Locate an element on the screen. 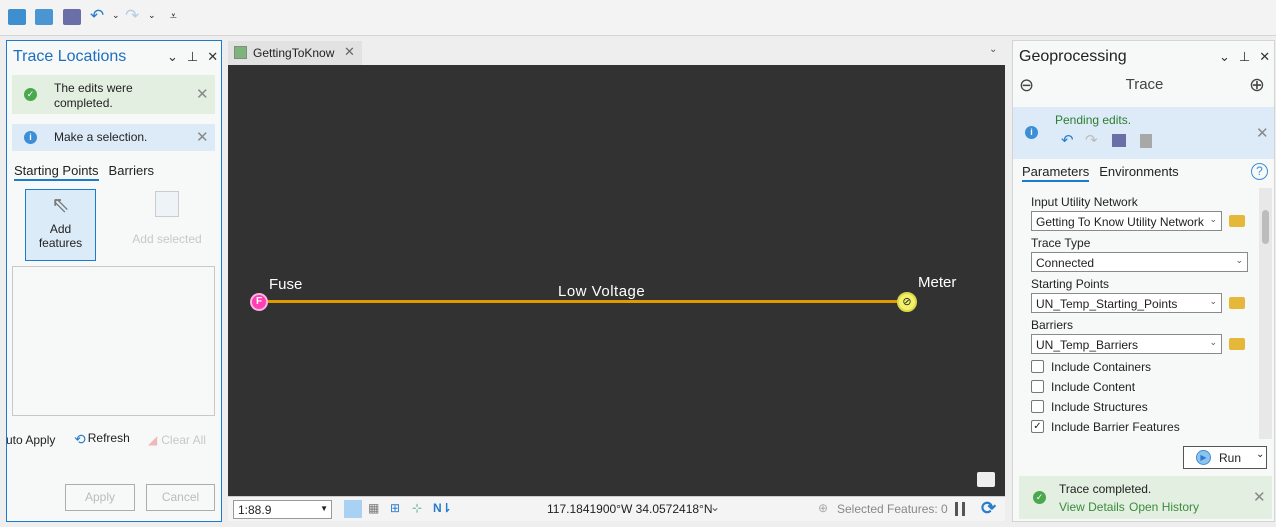 Image resolution: width=1276 pixels, height=527 pixels. starting-points-select: UN_Temp_Starting_Points ⌄ is located at coordinates (1126, 303).